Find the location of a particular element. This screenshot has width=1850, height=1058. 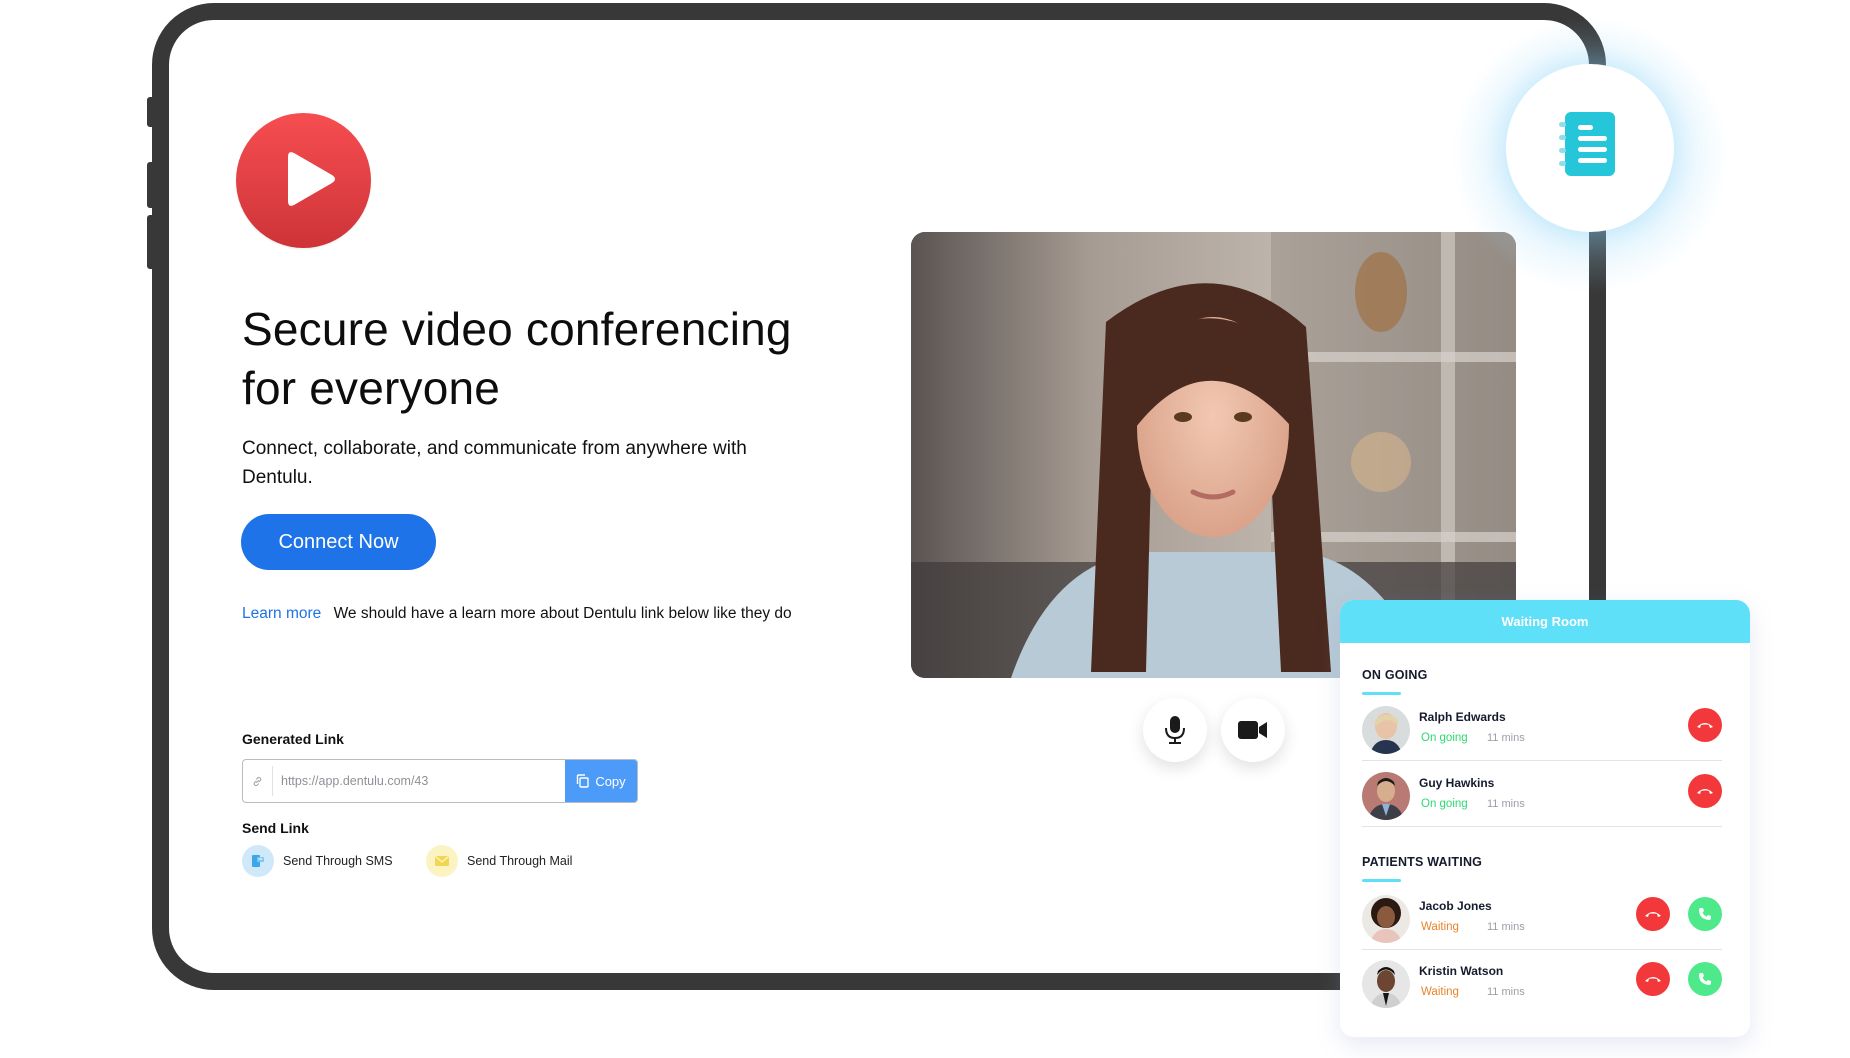

patient-row: Guy Hawkins On going 11 mins is located at coordinates (1542, 798).